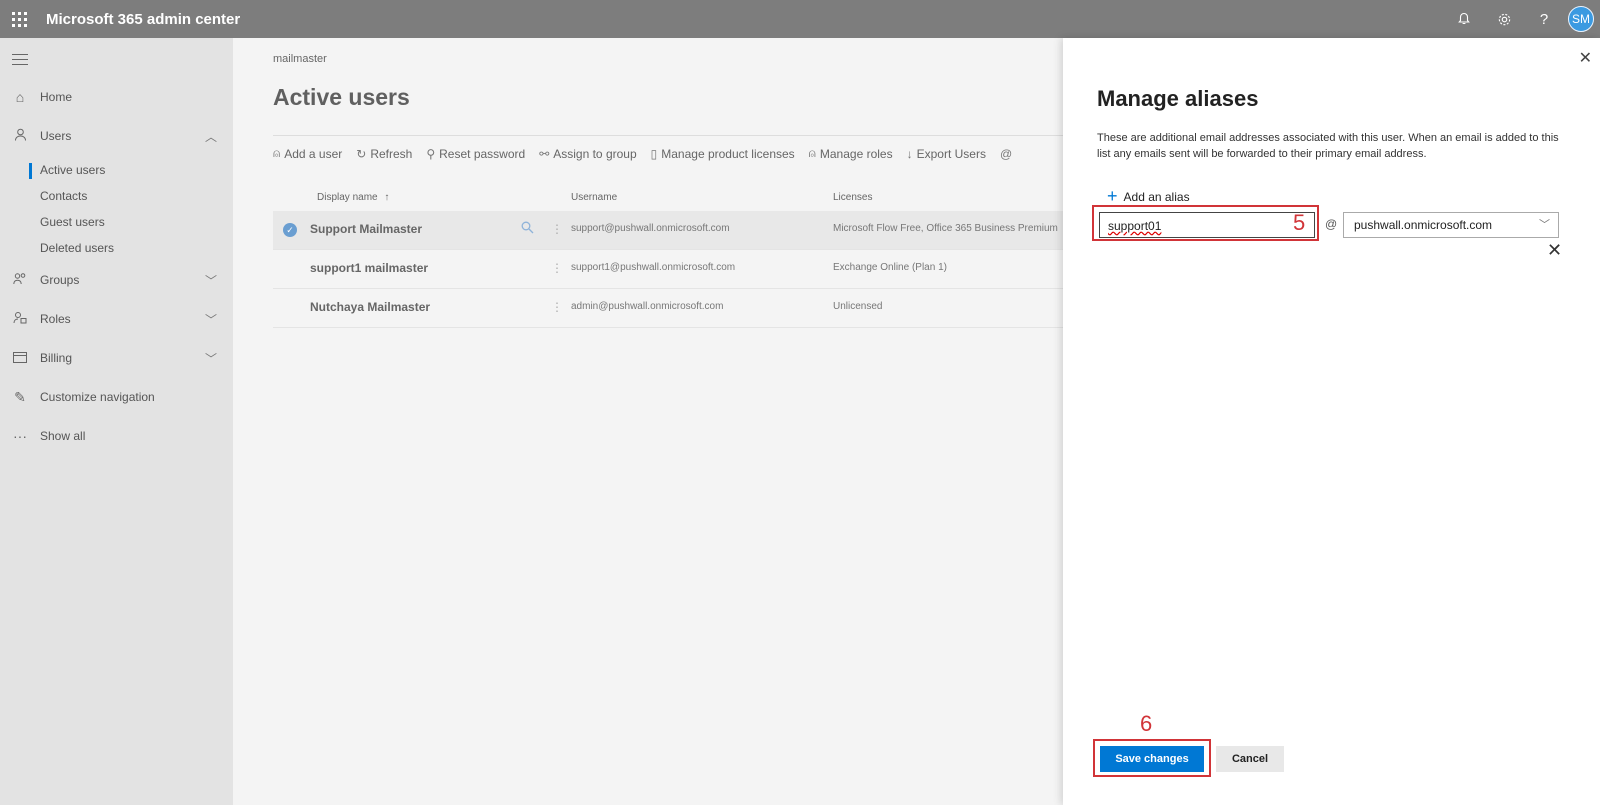 This screenshot has width=1600, height=805. I want to click on nav-label-roles: Roles, so click(55, 319).